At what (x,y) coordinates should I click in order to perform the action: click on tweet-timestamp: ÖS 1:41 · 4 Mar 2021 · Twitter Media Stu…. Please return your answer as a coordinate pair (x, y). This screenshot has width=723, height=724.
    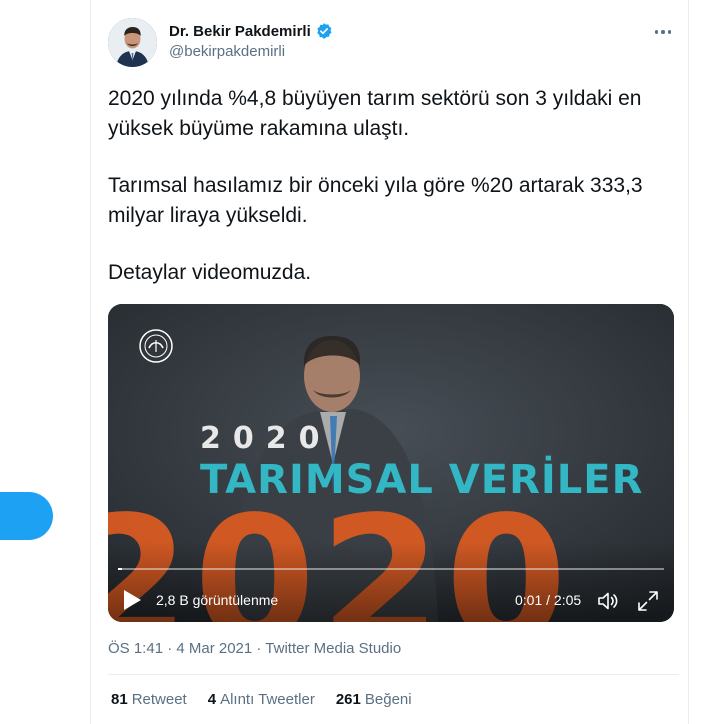
    Looking at the image, I should click on (254, 648).